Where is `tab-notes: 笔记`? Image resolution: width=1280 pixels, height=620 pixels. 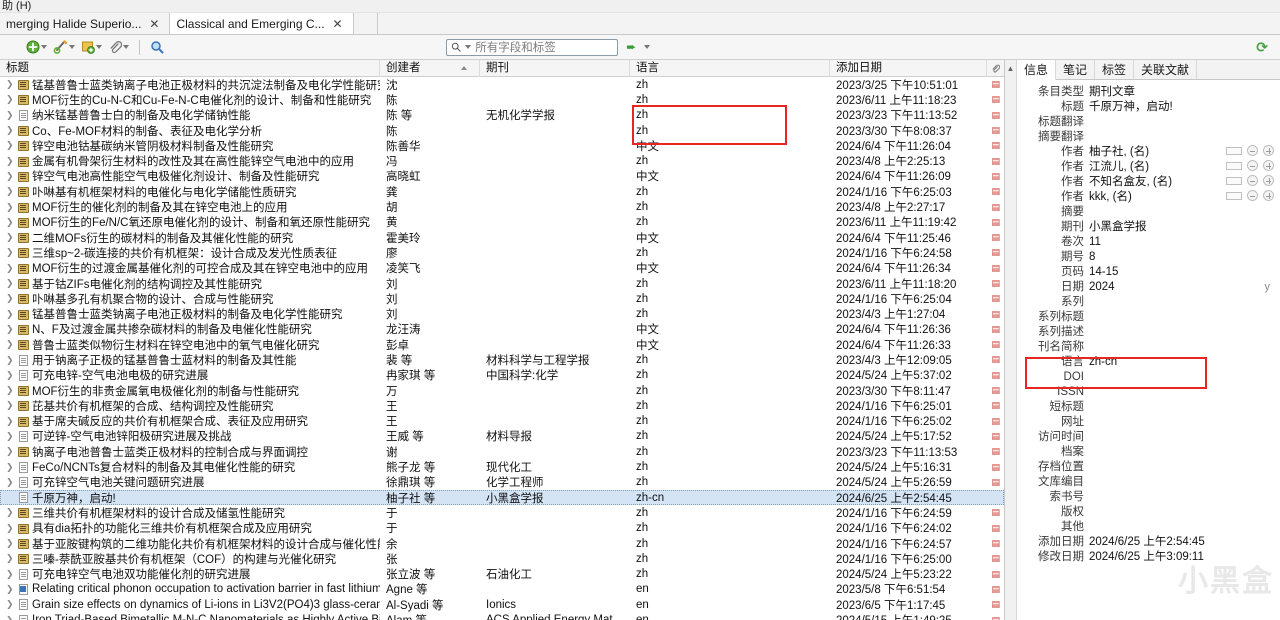 tab-notes: 笔记 is located at coordinates (1076, 69).